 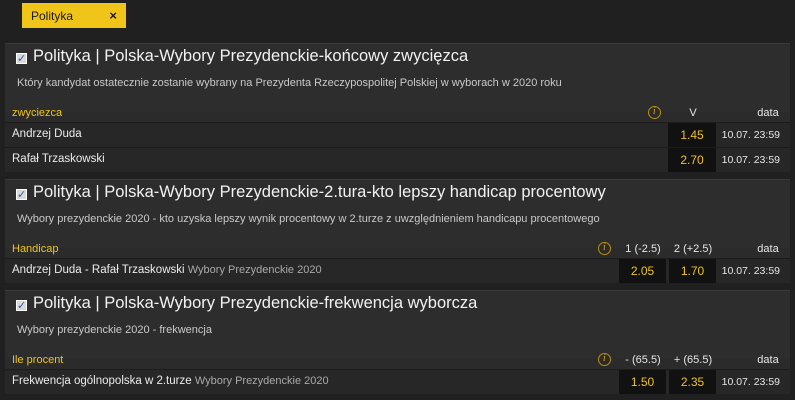 I want to click on event-name: Andrzej Duda - Rafał Trzaskowski, so click(x=98, y=270).